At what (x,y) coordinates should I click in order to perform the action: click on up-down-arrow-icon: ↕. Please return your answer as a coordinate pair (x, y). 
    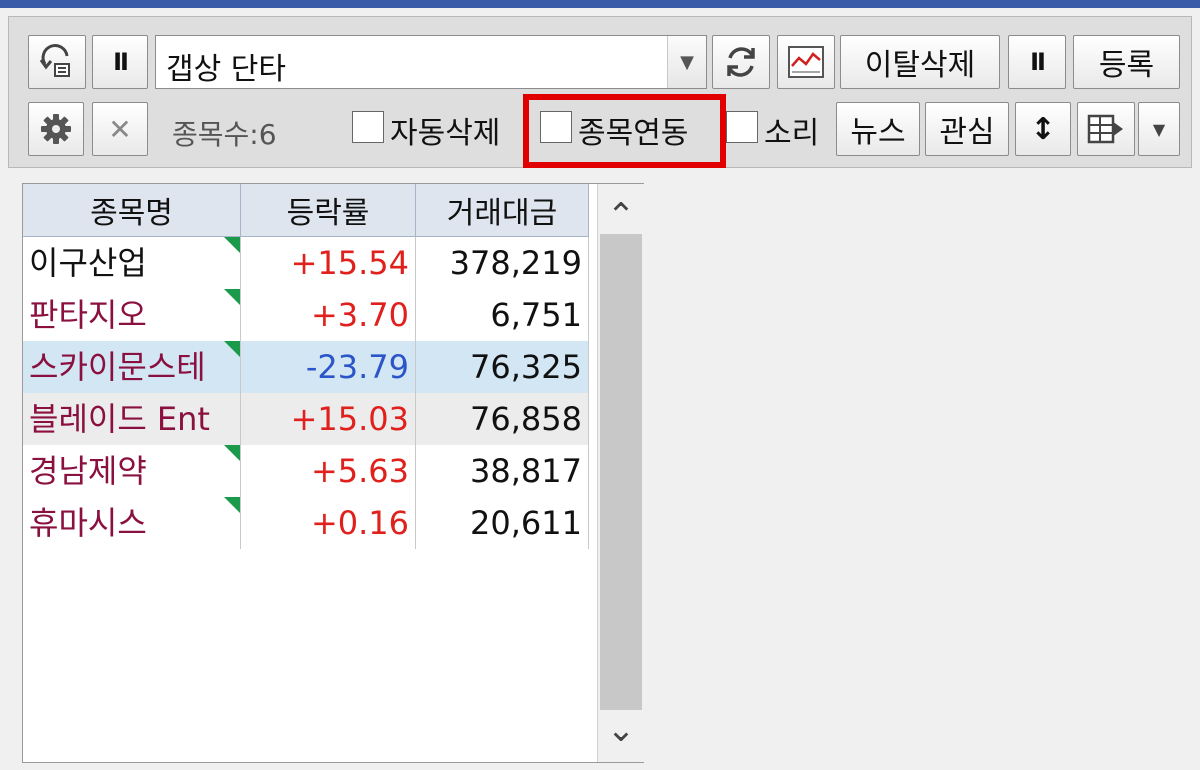
    Looking at the image, I should click on (1043, 129).